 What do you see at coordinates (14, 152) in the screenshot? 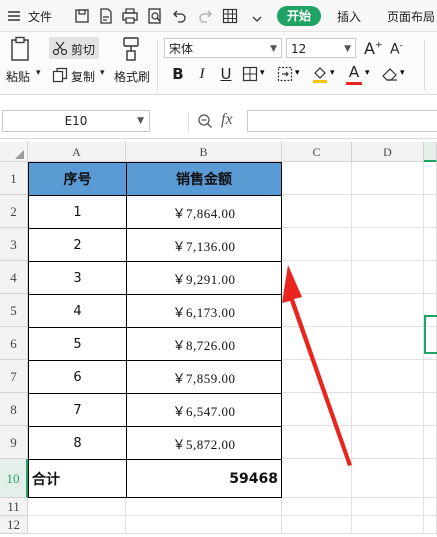
I see `select-all-corner` at bounding box center [14, 152].